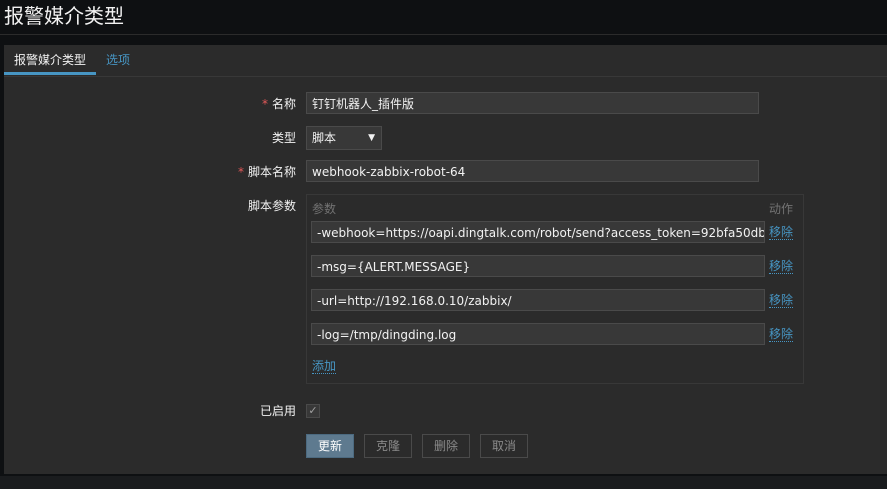  Describe the element at coordinates (781, 266) in the screenshot. I see `remove-param-2-link: 移除` at that location.